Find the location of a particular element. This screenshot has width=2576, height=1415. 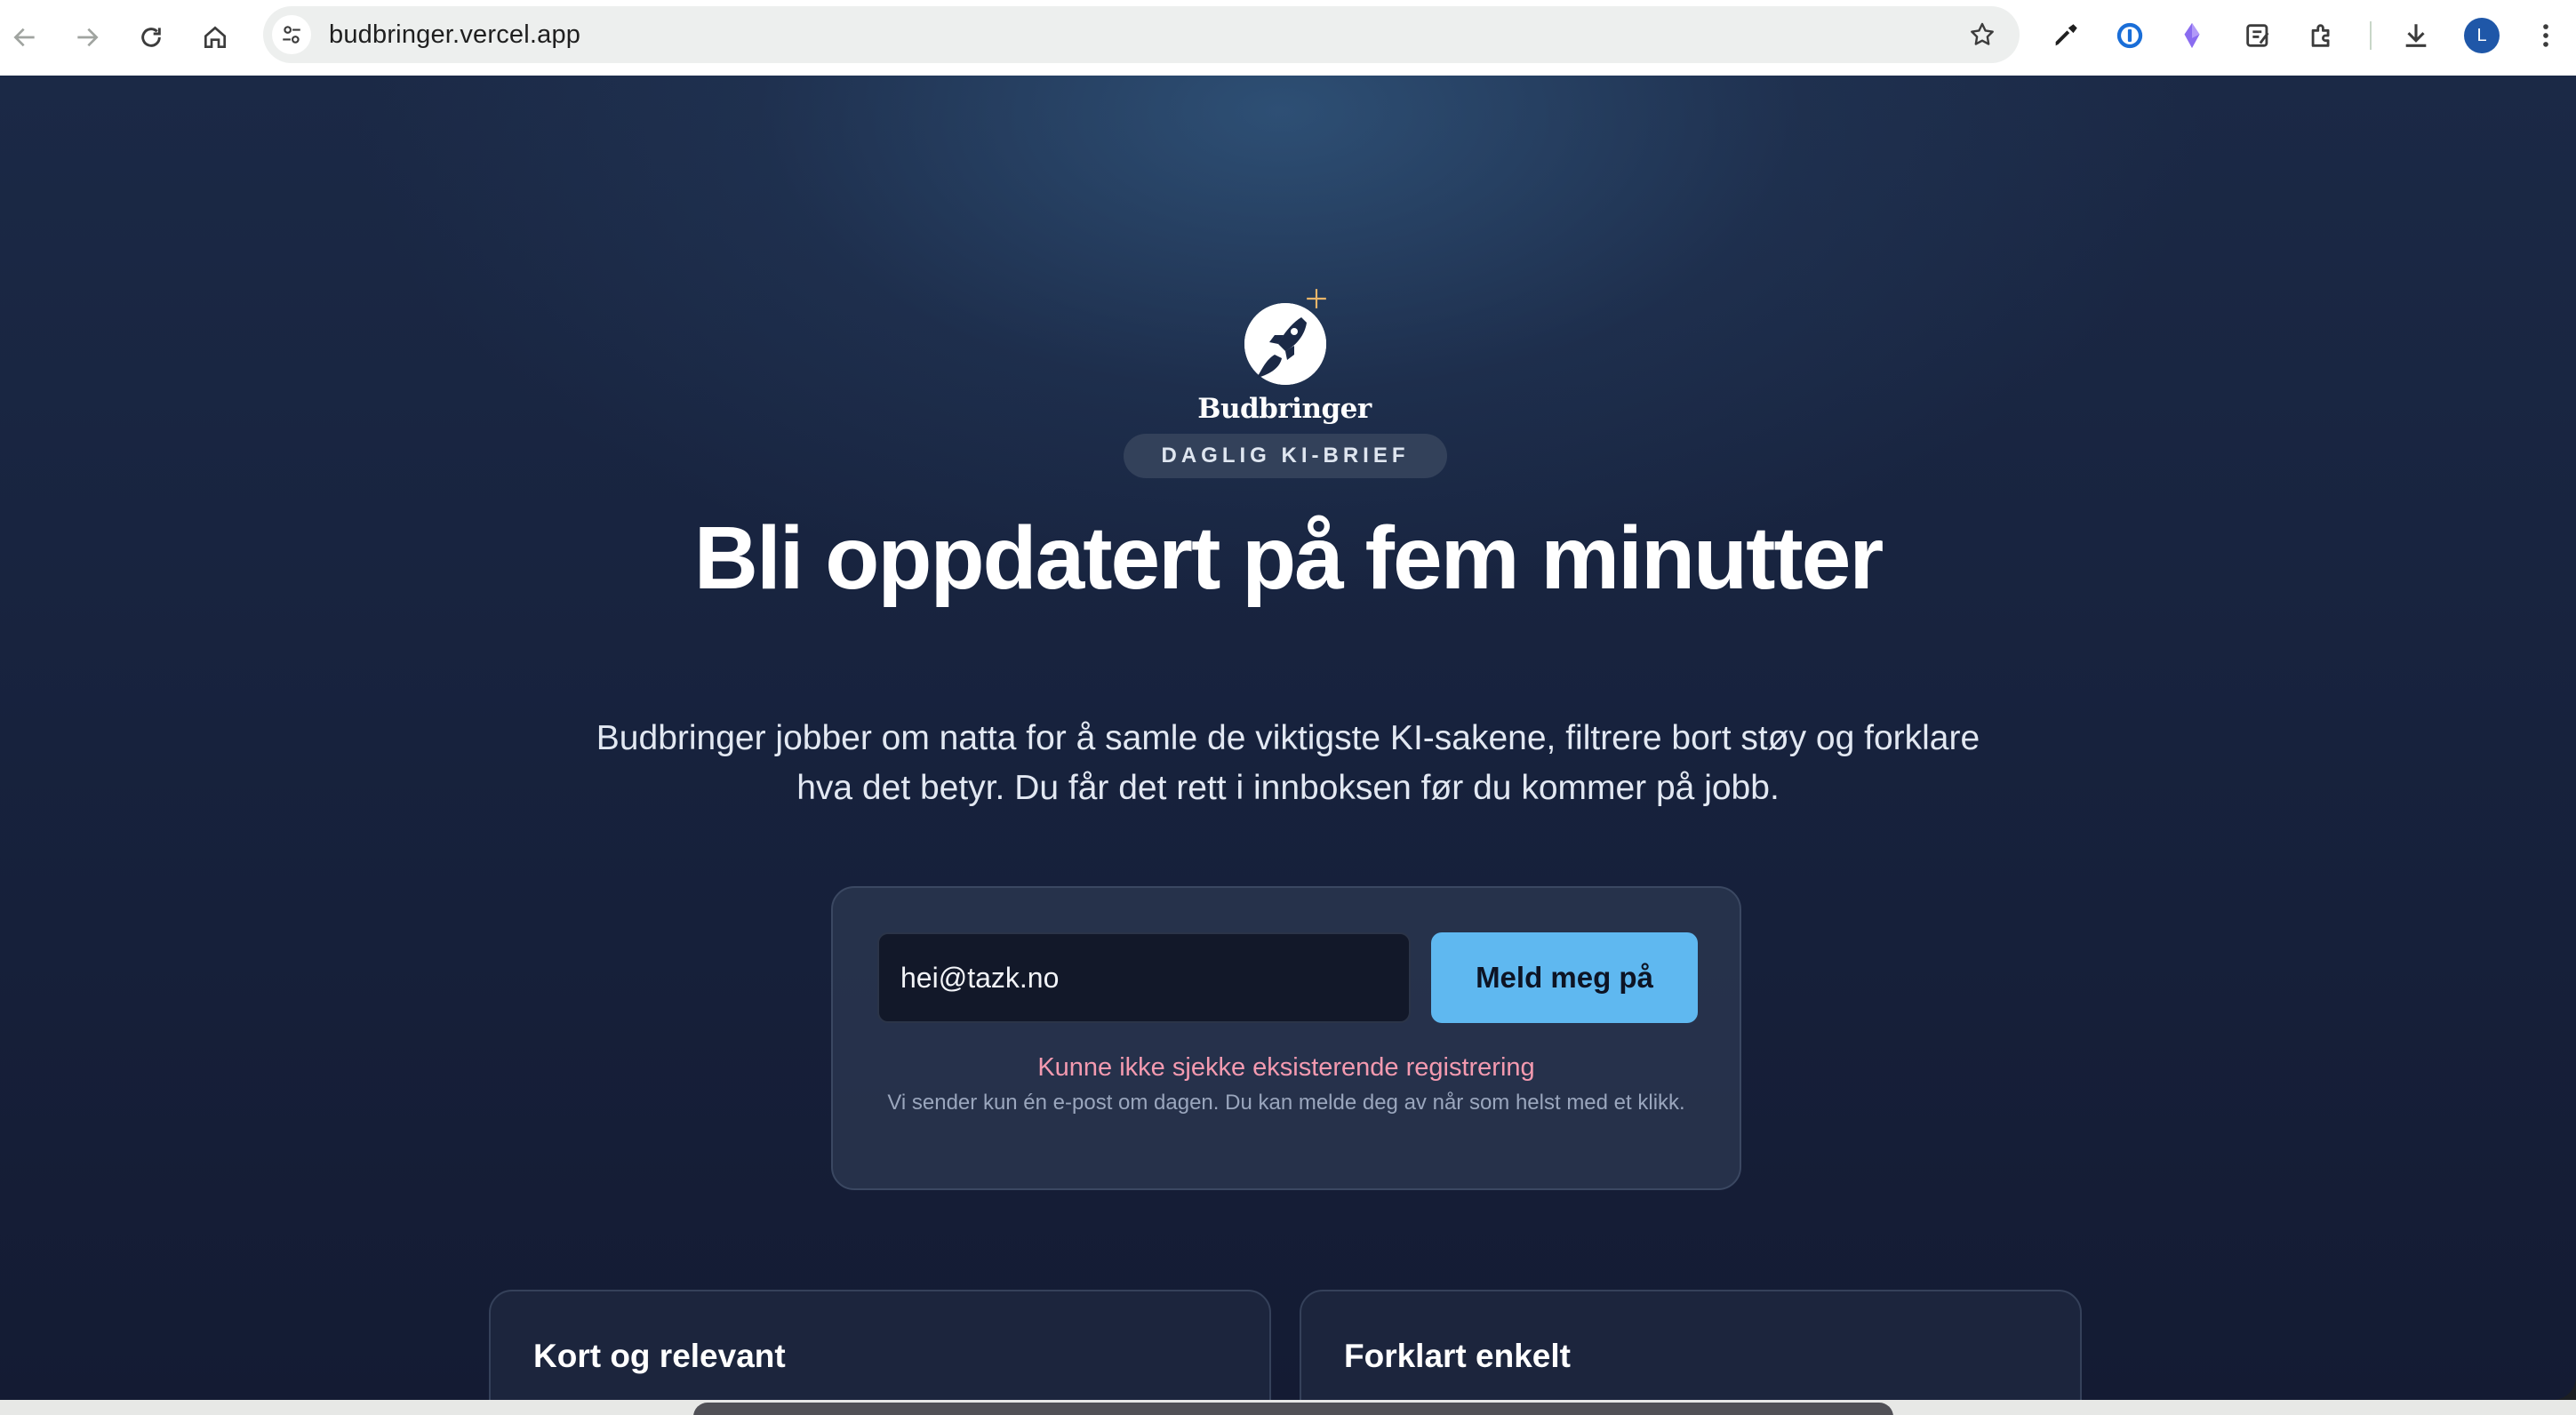

home-icon is located at coordinates (215, 37).